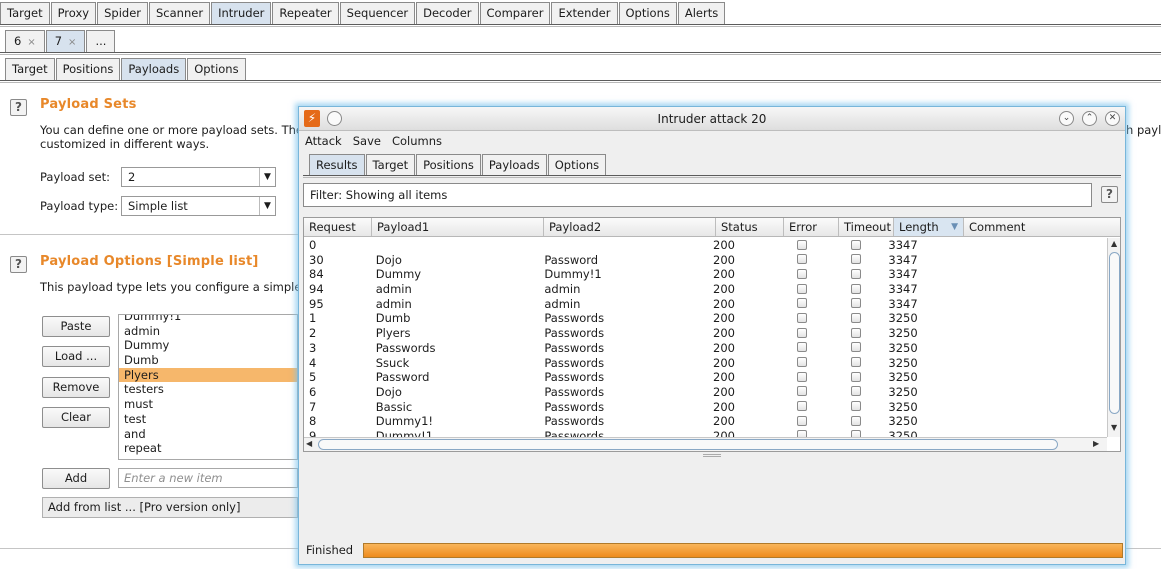 Image resolution: width=1161 pixels, height=569 pixels. I want to click on tab-intruder: Intruder, so click(241, 13).